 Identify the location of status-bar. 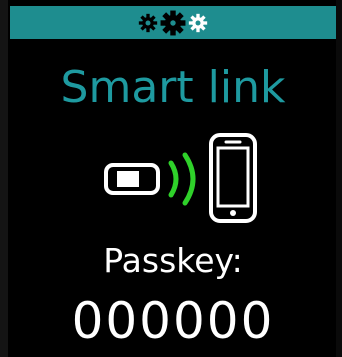
(173, 22).